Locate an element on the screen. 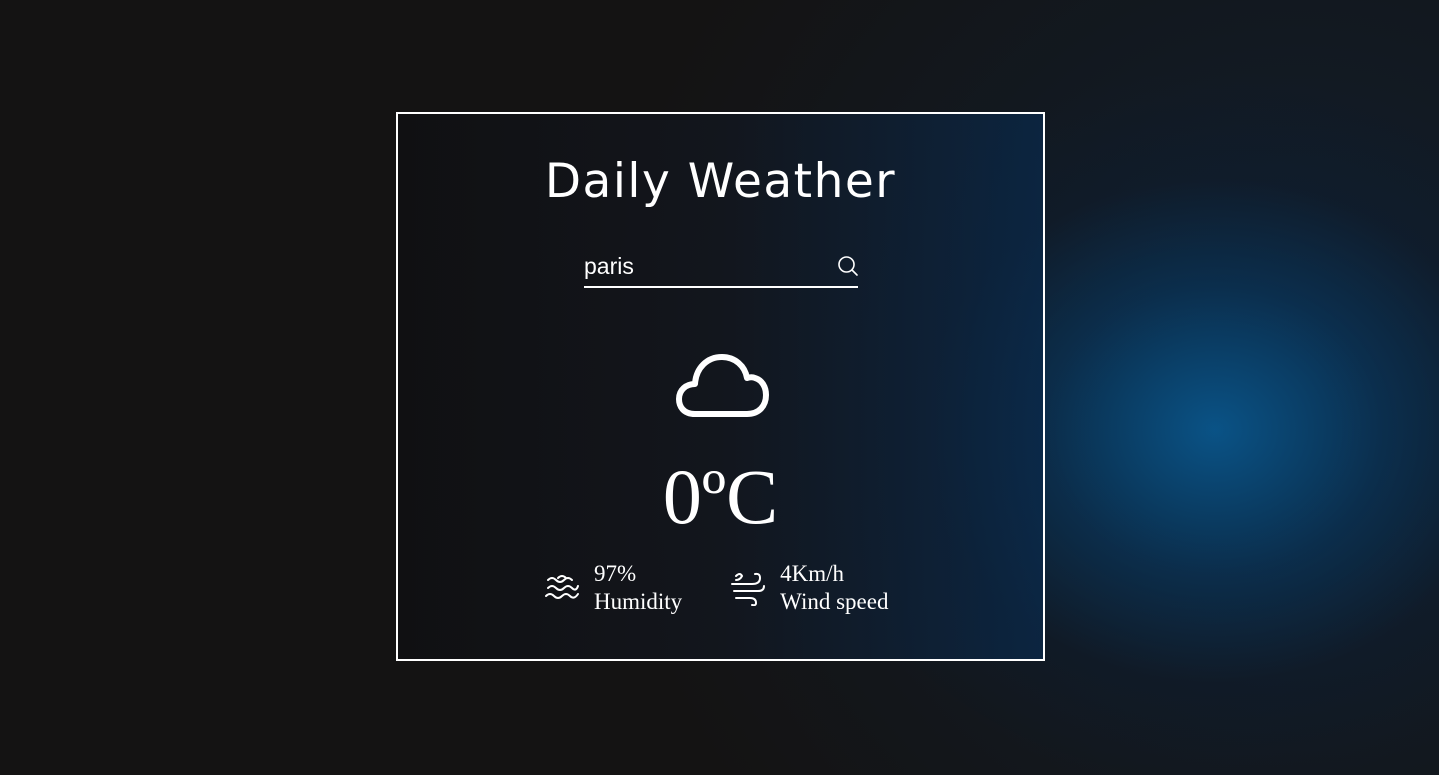  wind-label: Wind speed is located at coordinates (834, 601).